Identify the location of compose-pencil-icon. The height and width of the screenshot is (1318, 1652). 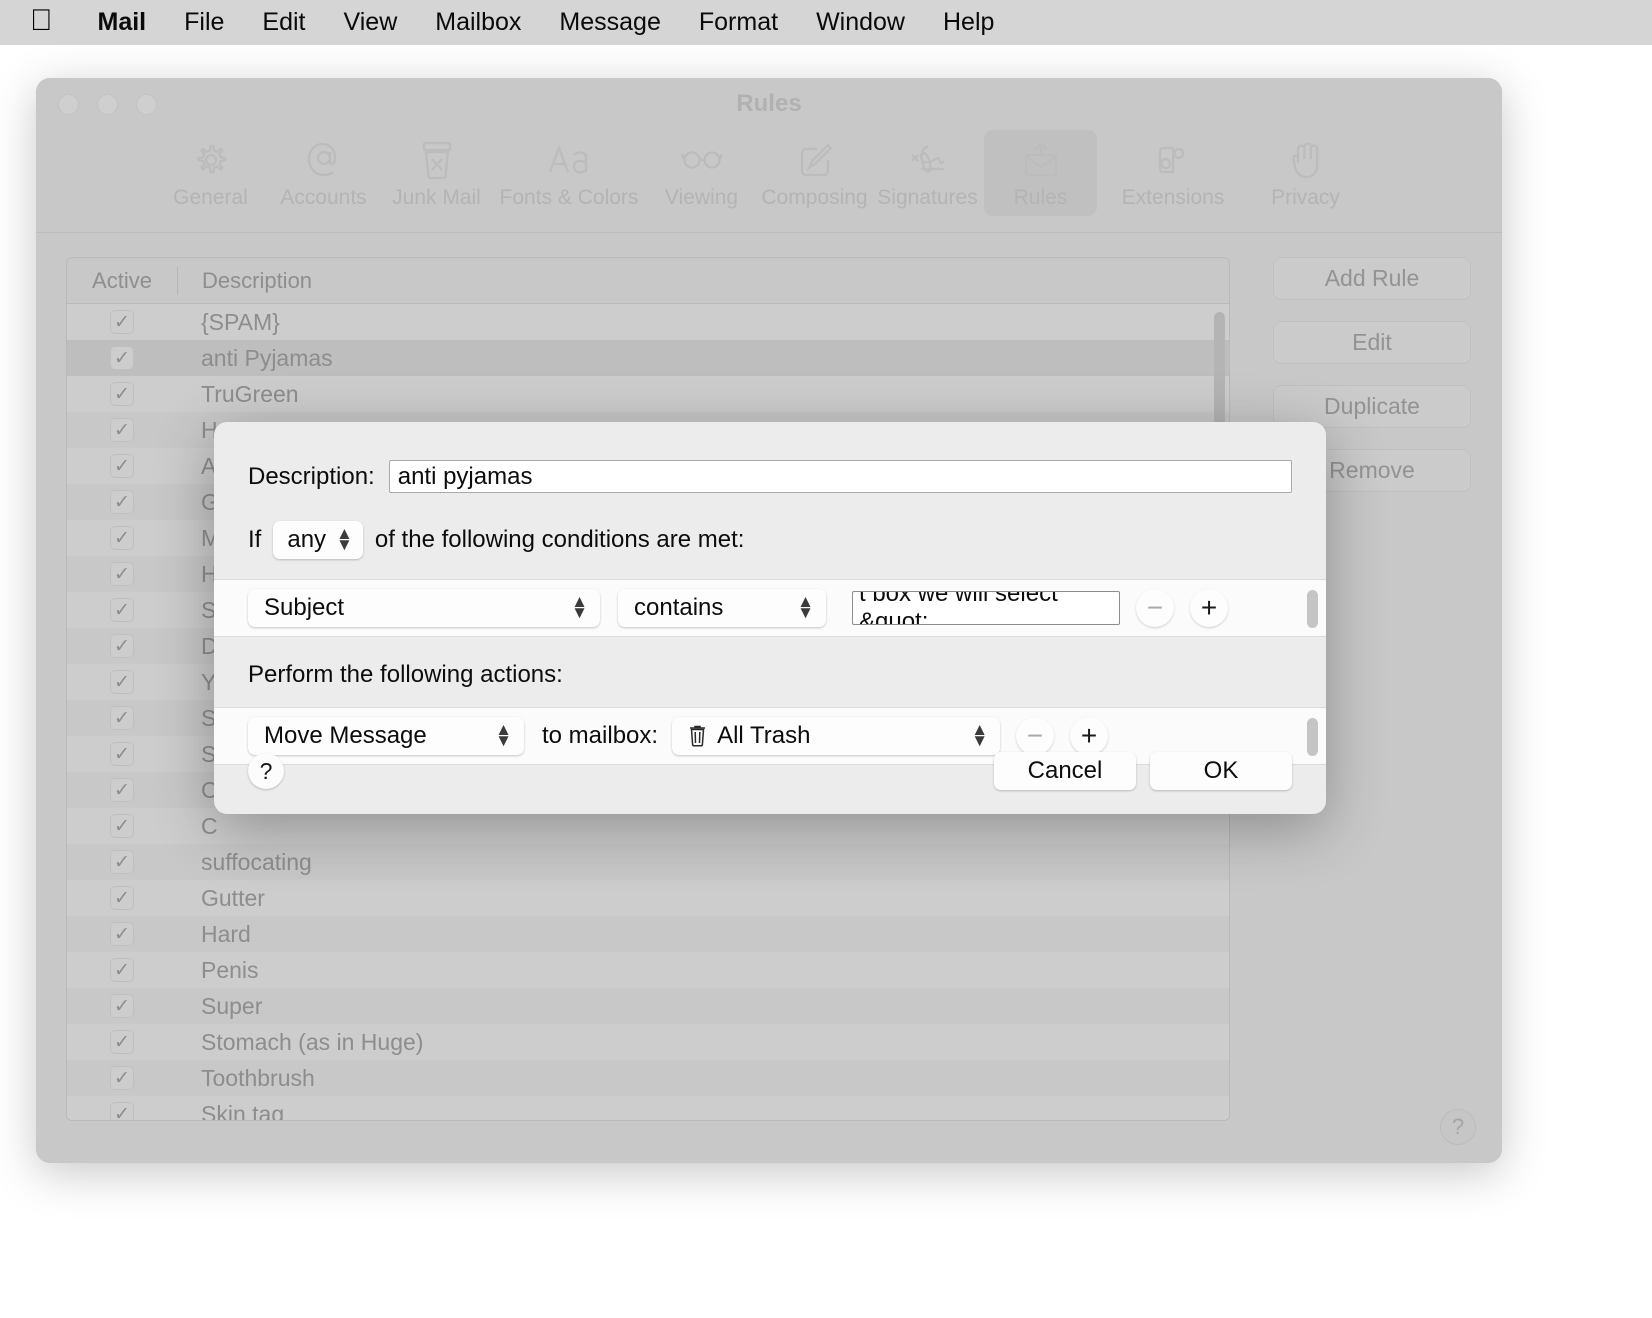
(815, 160).